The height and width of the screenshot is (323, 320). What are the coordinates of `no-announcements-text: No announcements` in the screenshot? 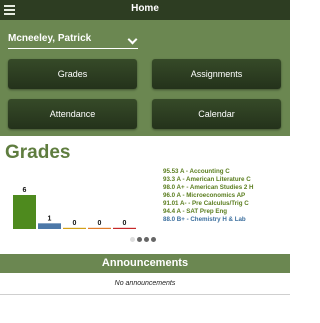 It's located at (145, 283).